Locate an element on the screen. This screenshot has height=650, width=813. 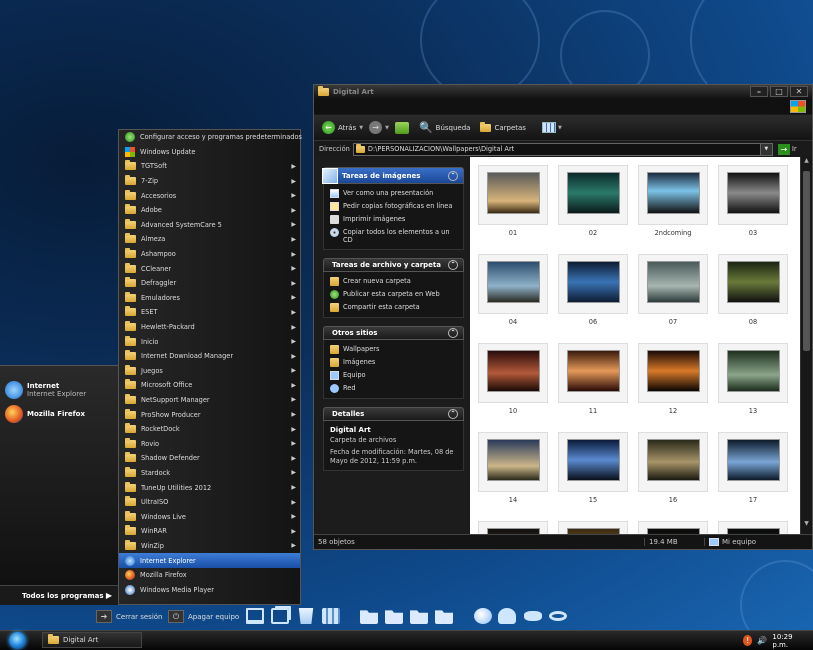
task-link: Equipo is located at coordinates (393, 375).